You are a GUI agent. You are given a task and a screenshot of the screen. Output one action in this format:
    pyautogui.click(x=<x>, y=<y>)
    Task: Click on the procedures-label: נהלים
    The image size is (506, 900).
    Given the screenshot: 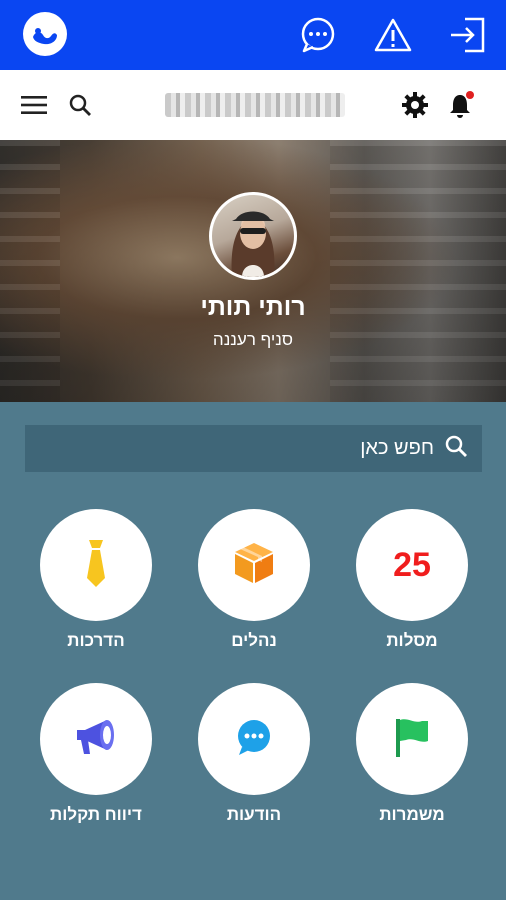 What is the action you would take?
    pyautogui.click(x=254, y=640)
    